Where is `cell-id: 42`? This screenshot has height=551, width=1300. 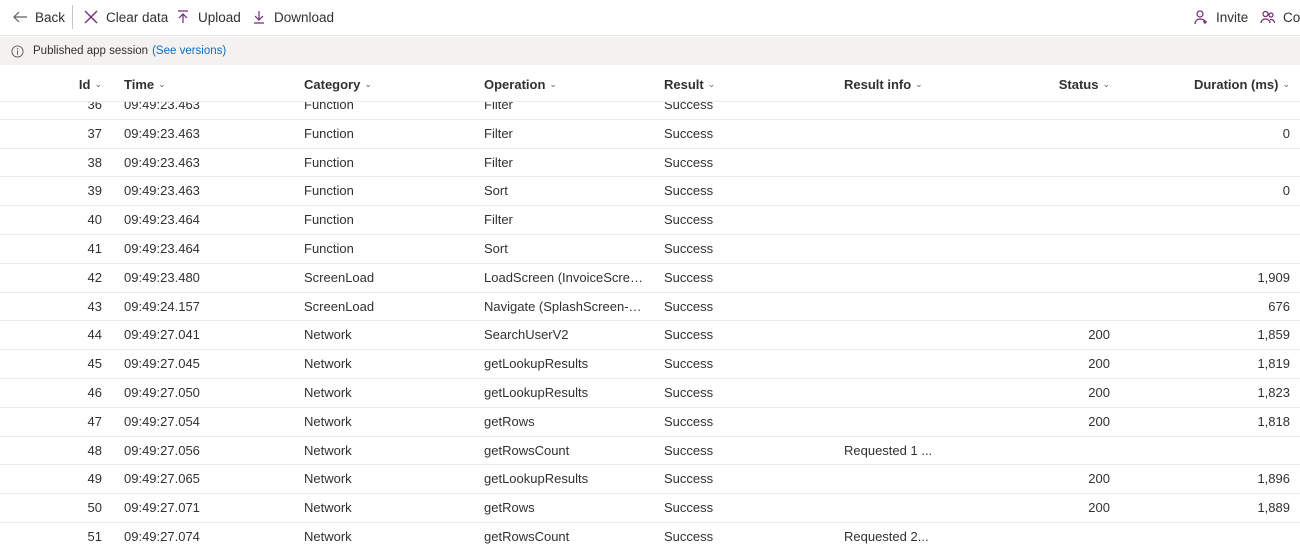
cell-id: 42 is located at coordinates (94, 277).